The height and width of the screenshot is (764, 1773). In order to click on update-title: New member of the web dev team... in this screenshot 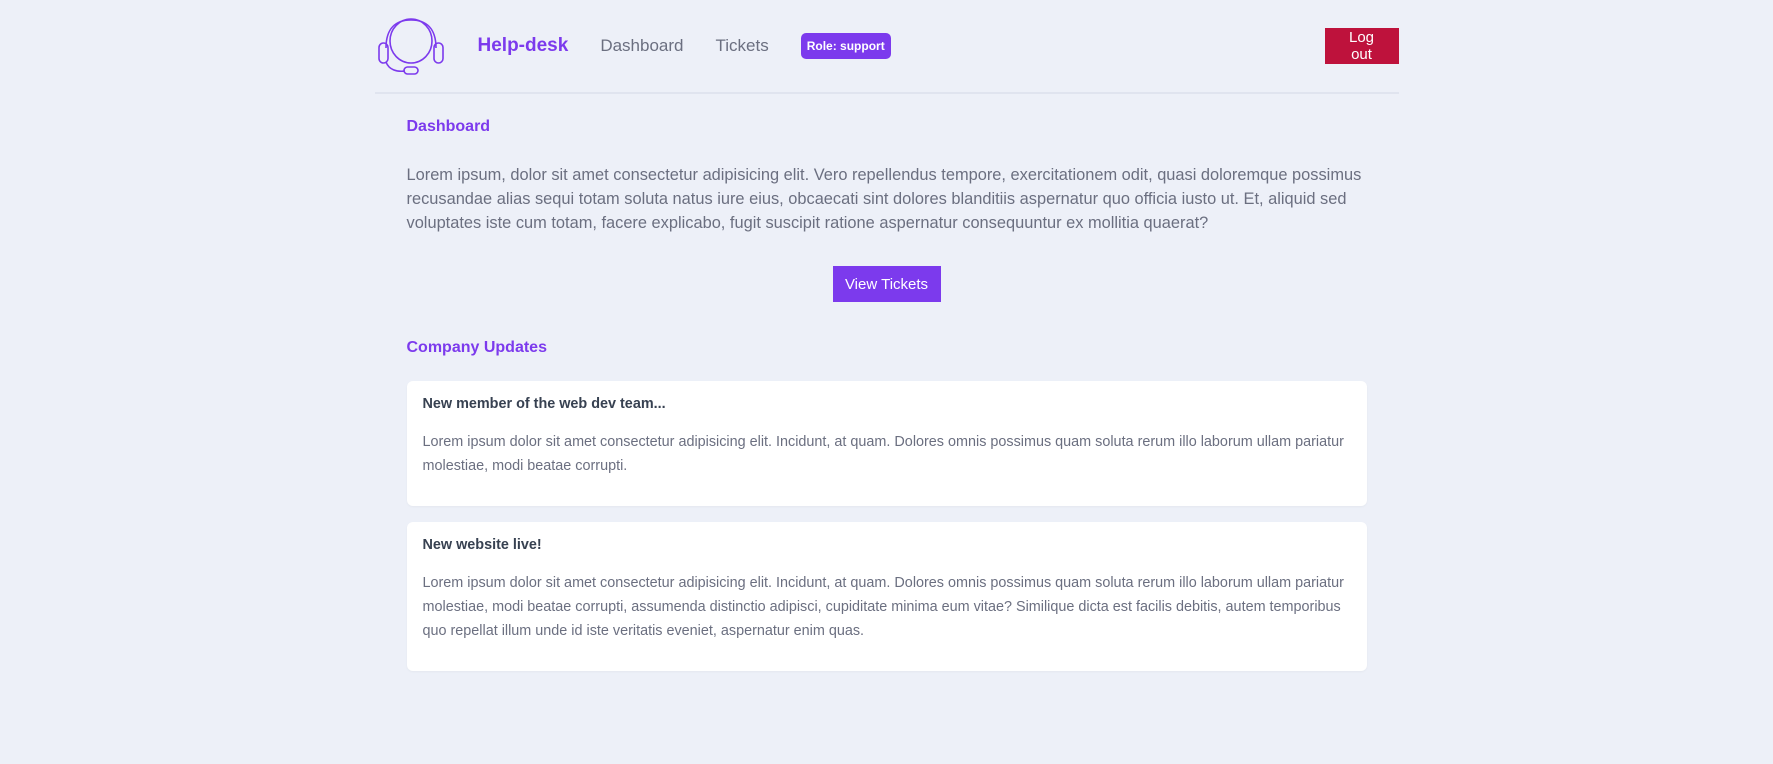, I will do `click(544, 404)`.